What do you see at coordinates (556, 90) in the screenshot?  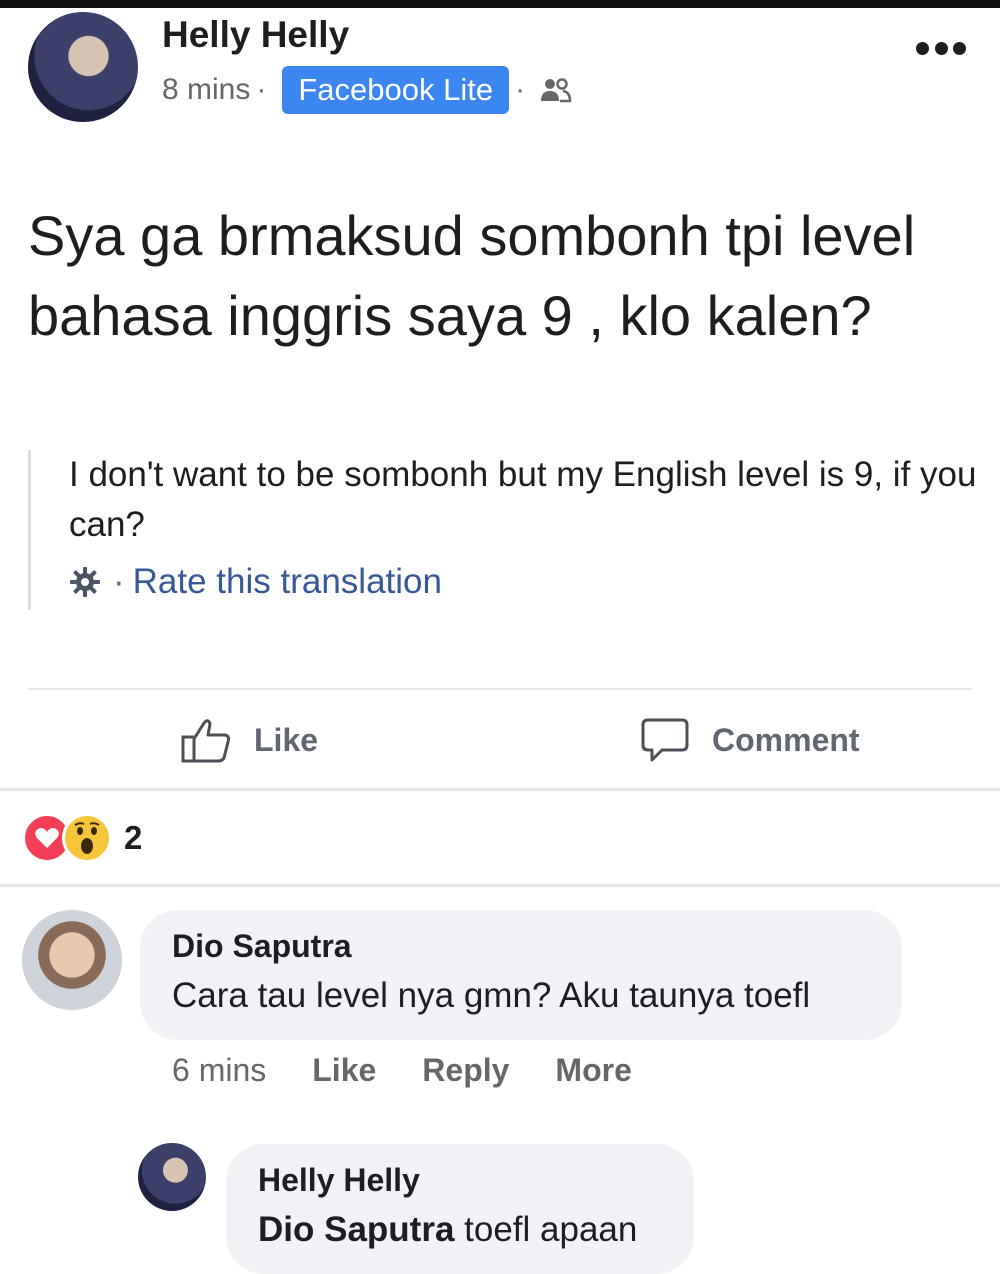 I see `friends-icon` at bounding box center [556, 90].